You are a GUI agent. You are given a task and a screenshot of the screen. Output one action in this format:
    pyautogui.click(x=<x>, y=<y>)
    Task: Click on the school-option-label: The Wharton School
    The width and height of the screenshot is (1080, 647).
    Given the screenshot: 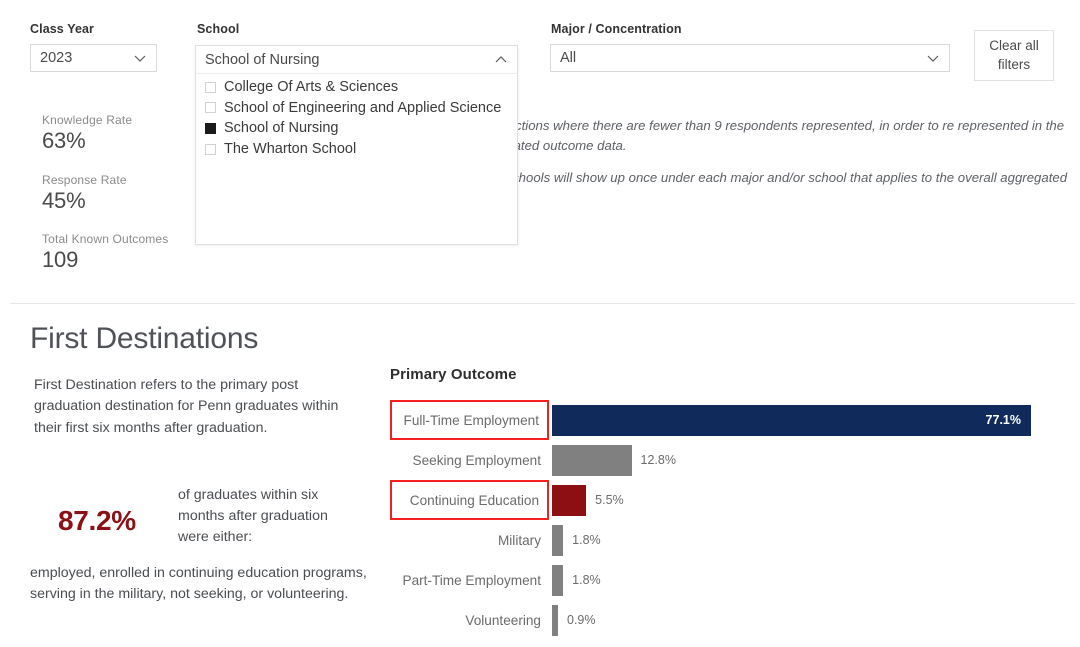 What is the action you would take?
    pyautogui.click(x=290, y=148)
    